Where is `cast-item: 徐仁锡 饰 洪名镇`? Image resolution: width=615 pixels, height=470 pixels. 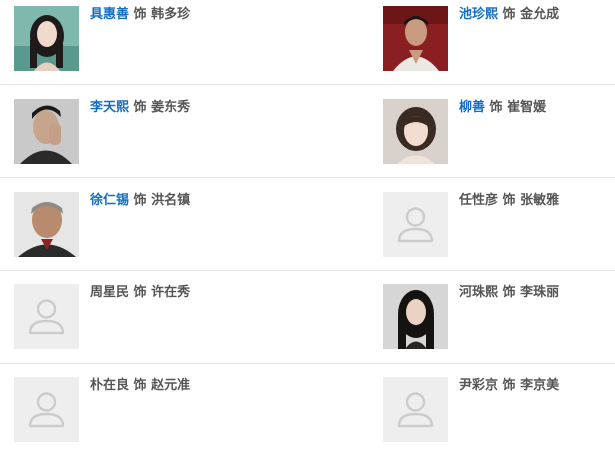
cast-item: 徐仁锡 饰 洪名镇 is located at coordinates (129, 227).